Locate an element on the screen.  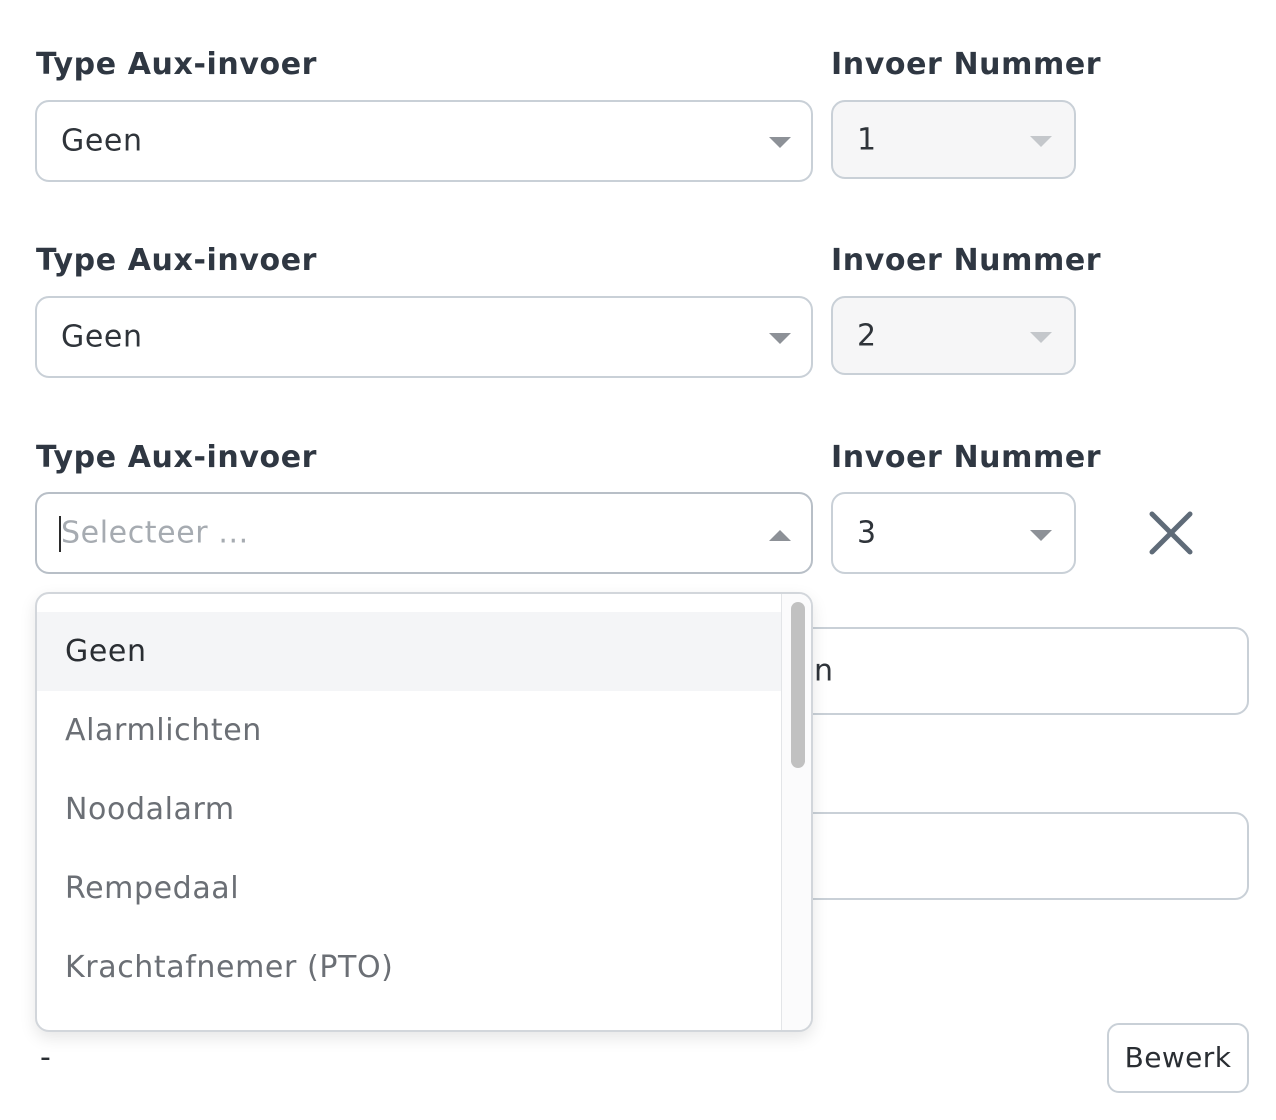
dropdown-scrollbar-thumb is located at coordinates (798, 685).